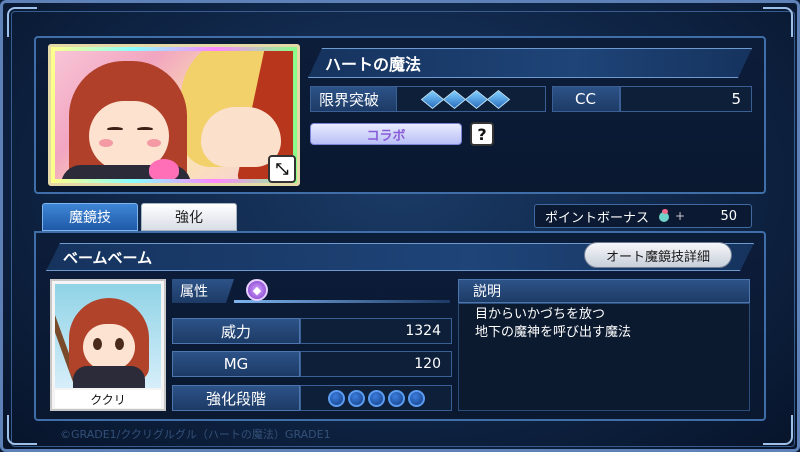 The image size is (800, 452). What do you see at coordinates (604, 291) in the screenshot?
I see `description-header: 説明` at bounding box center [604, 291].